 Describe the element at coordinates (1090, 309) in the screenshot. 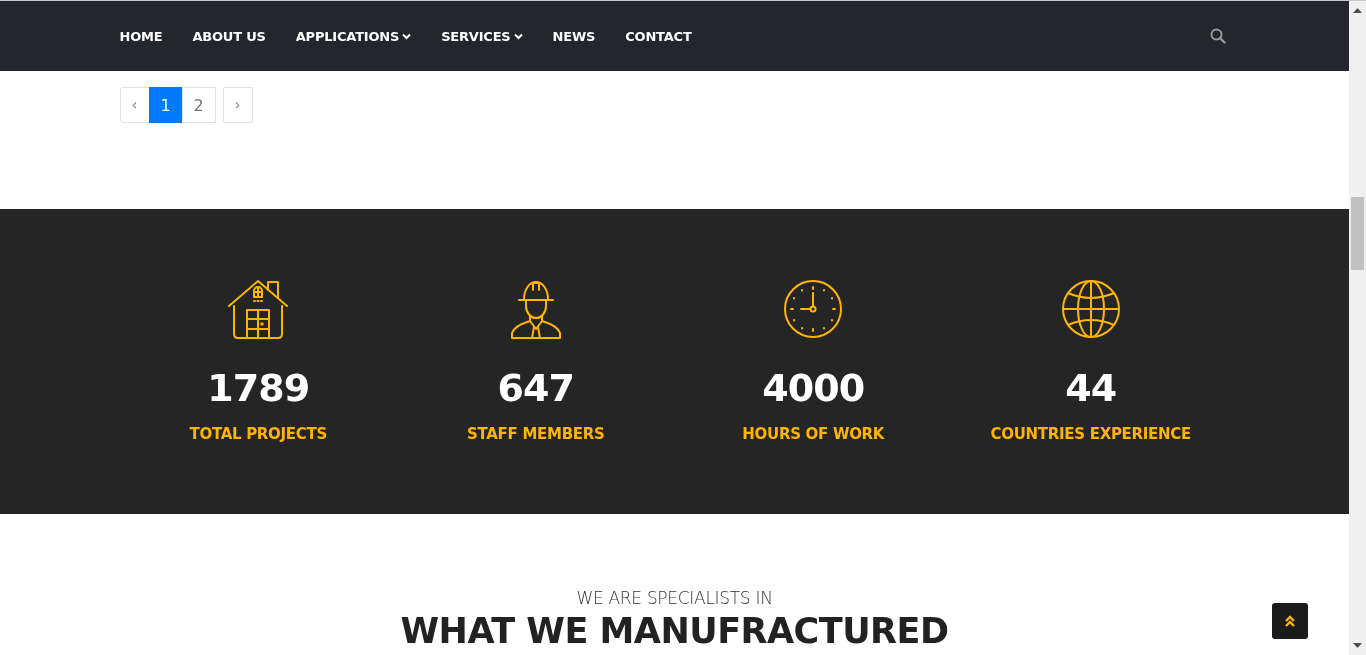

I see `globe-icon` at that location.